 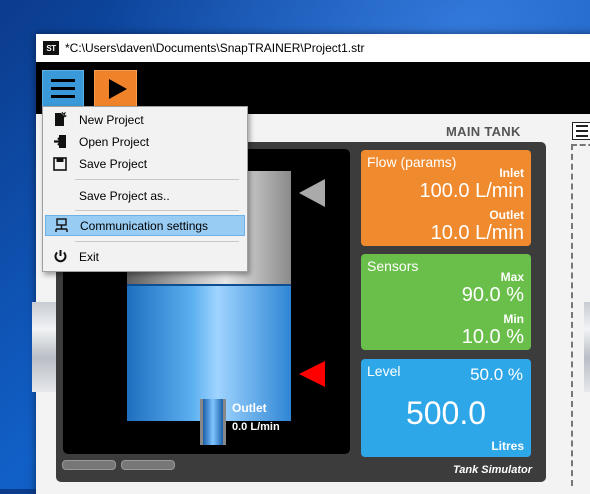 I want to click on panel-menu-button, so click(x=581, y=131).